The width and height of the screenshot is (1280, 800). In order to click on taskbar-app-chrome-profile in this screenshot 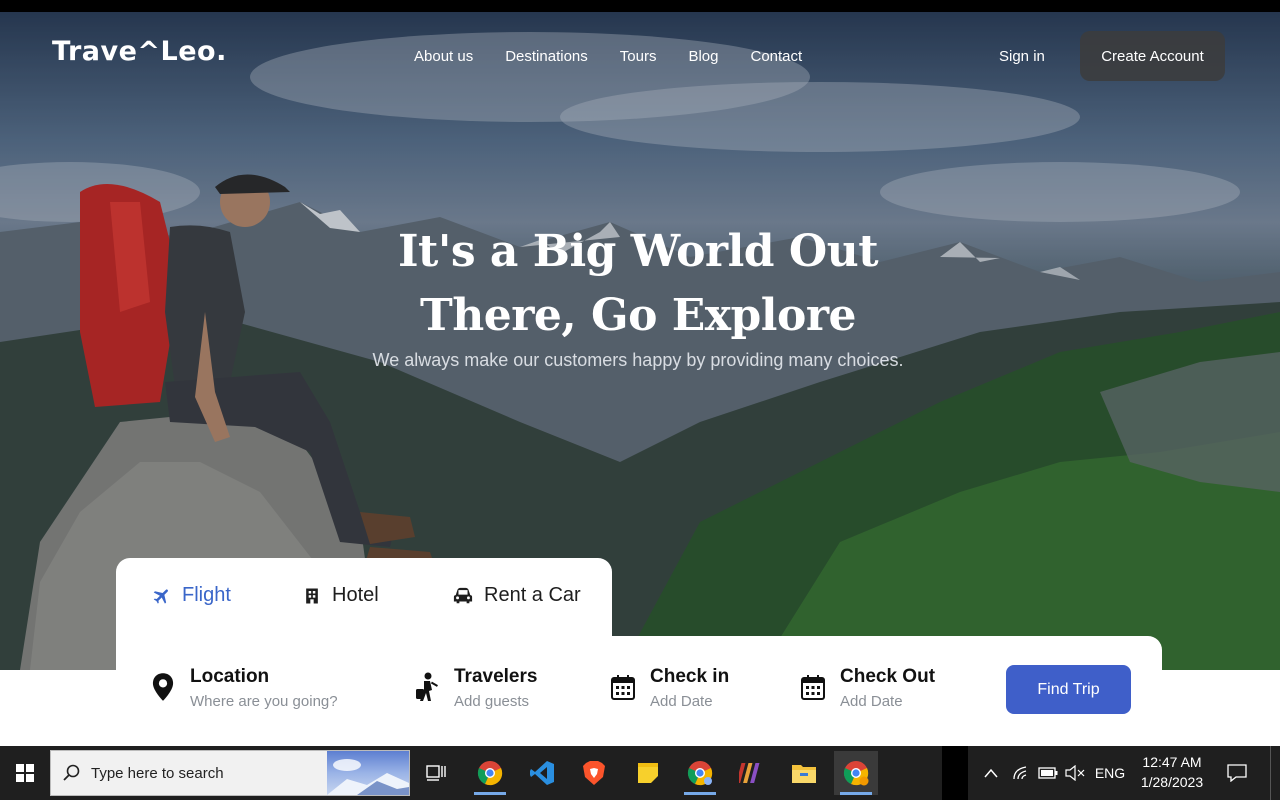, I will do `click(700, 773)`.